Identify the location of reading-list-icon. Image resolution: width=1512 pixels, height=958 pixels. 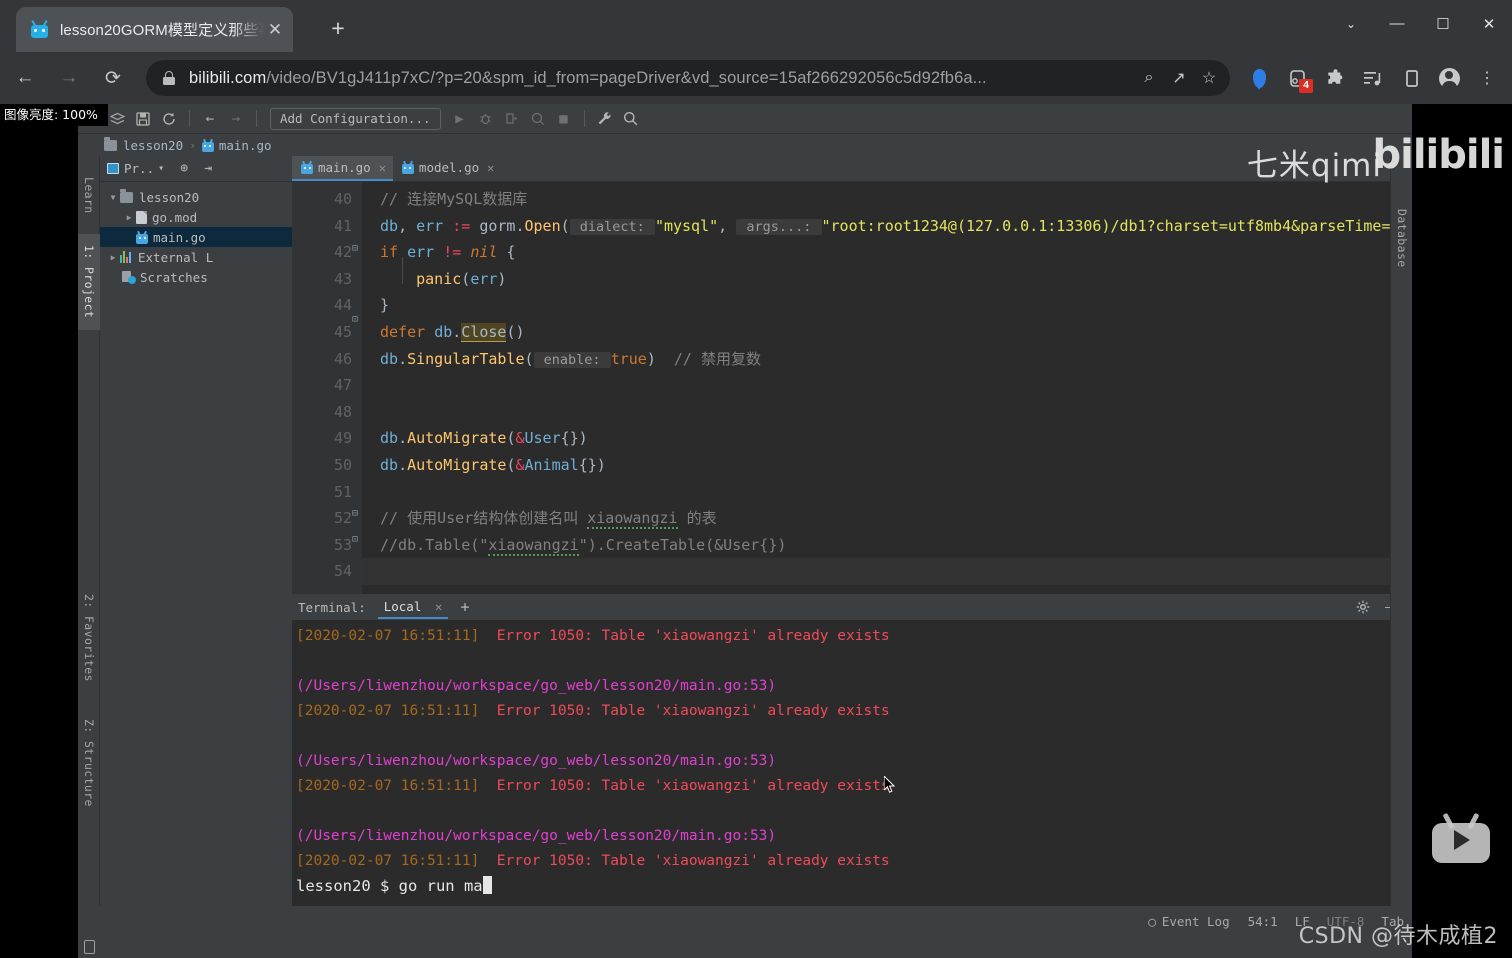
(1373, 78).